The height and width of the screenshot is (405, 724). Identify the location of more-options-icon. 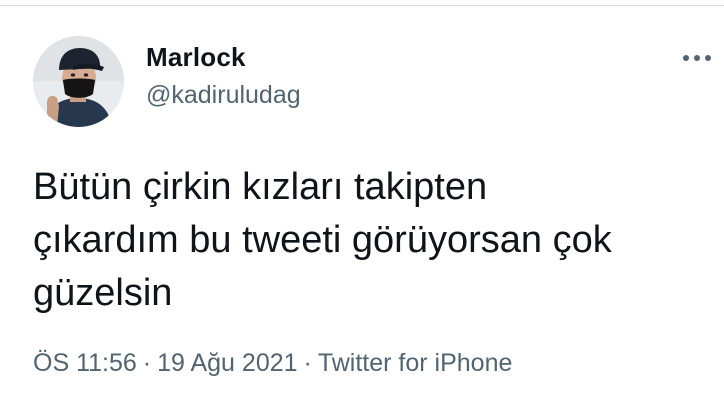
(697, 58).